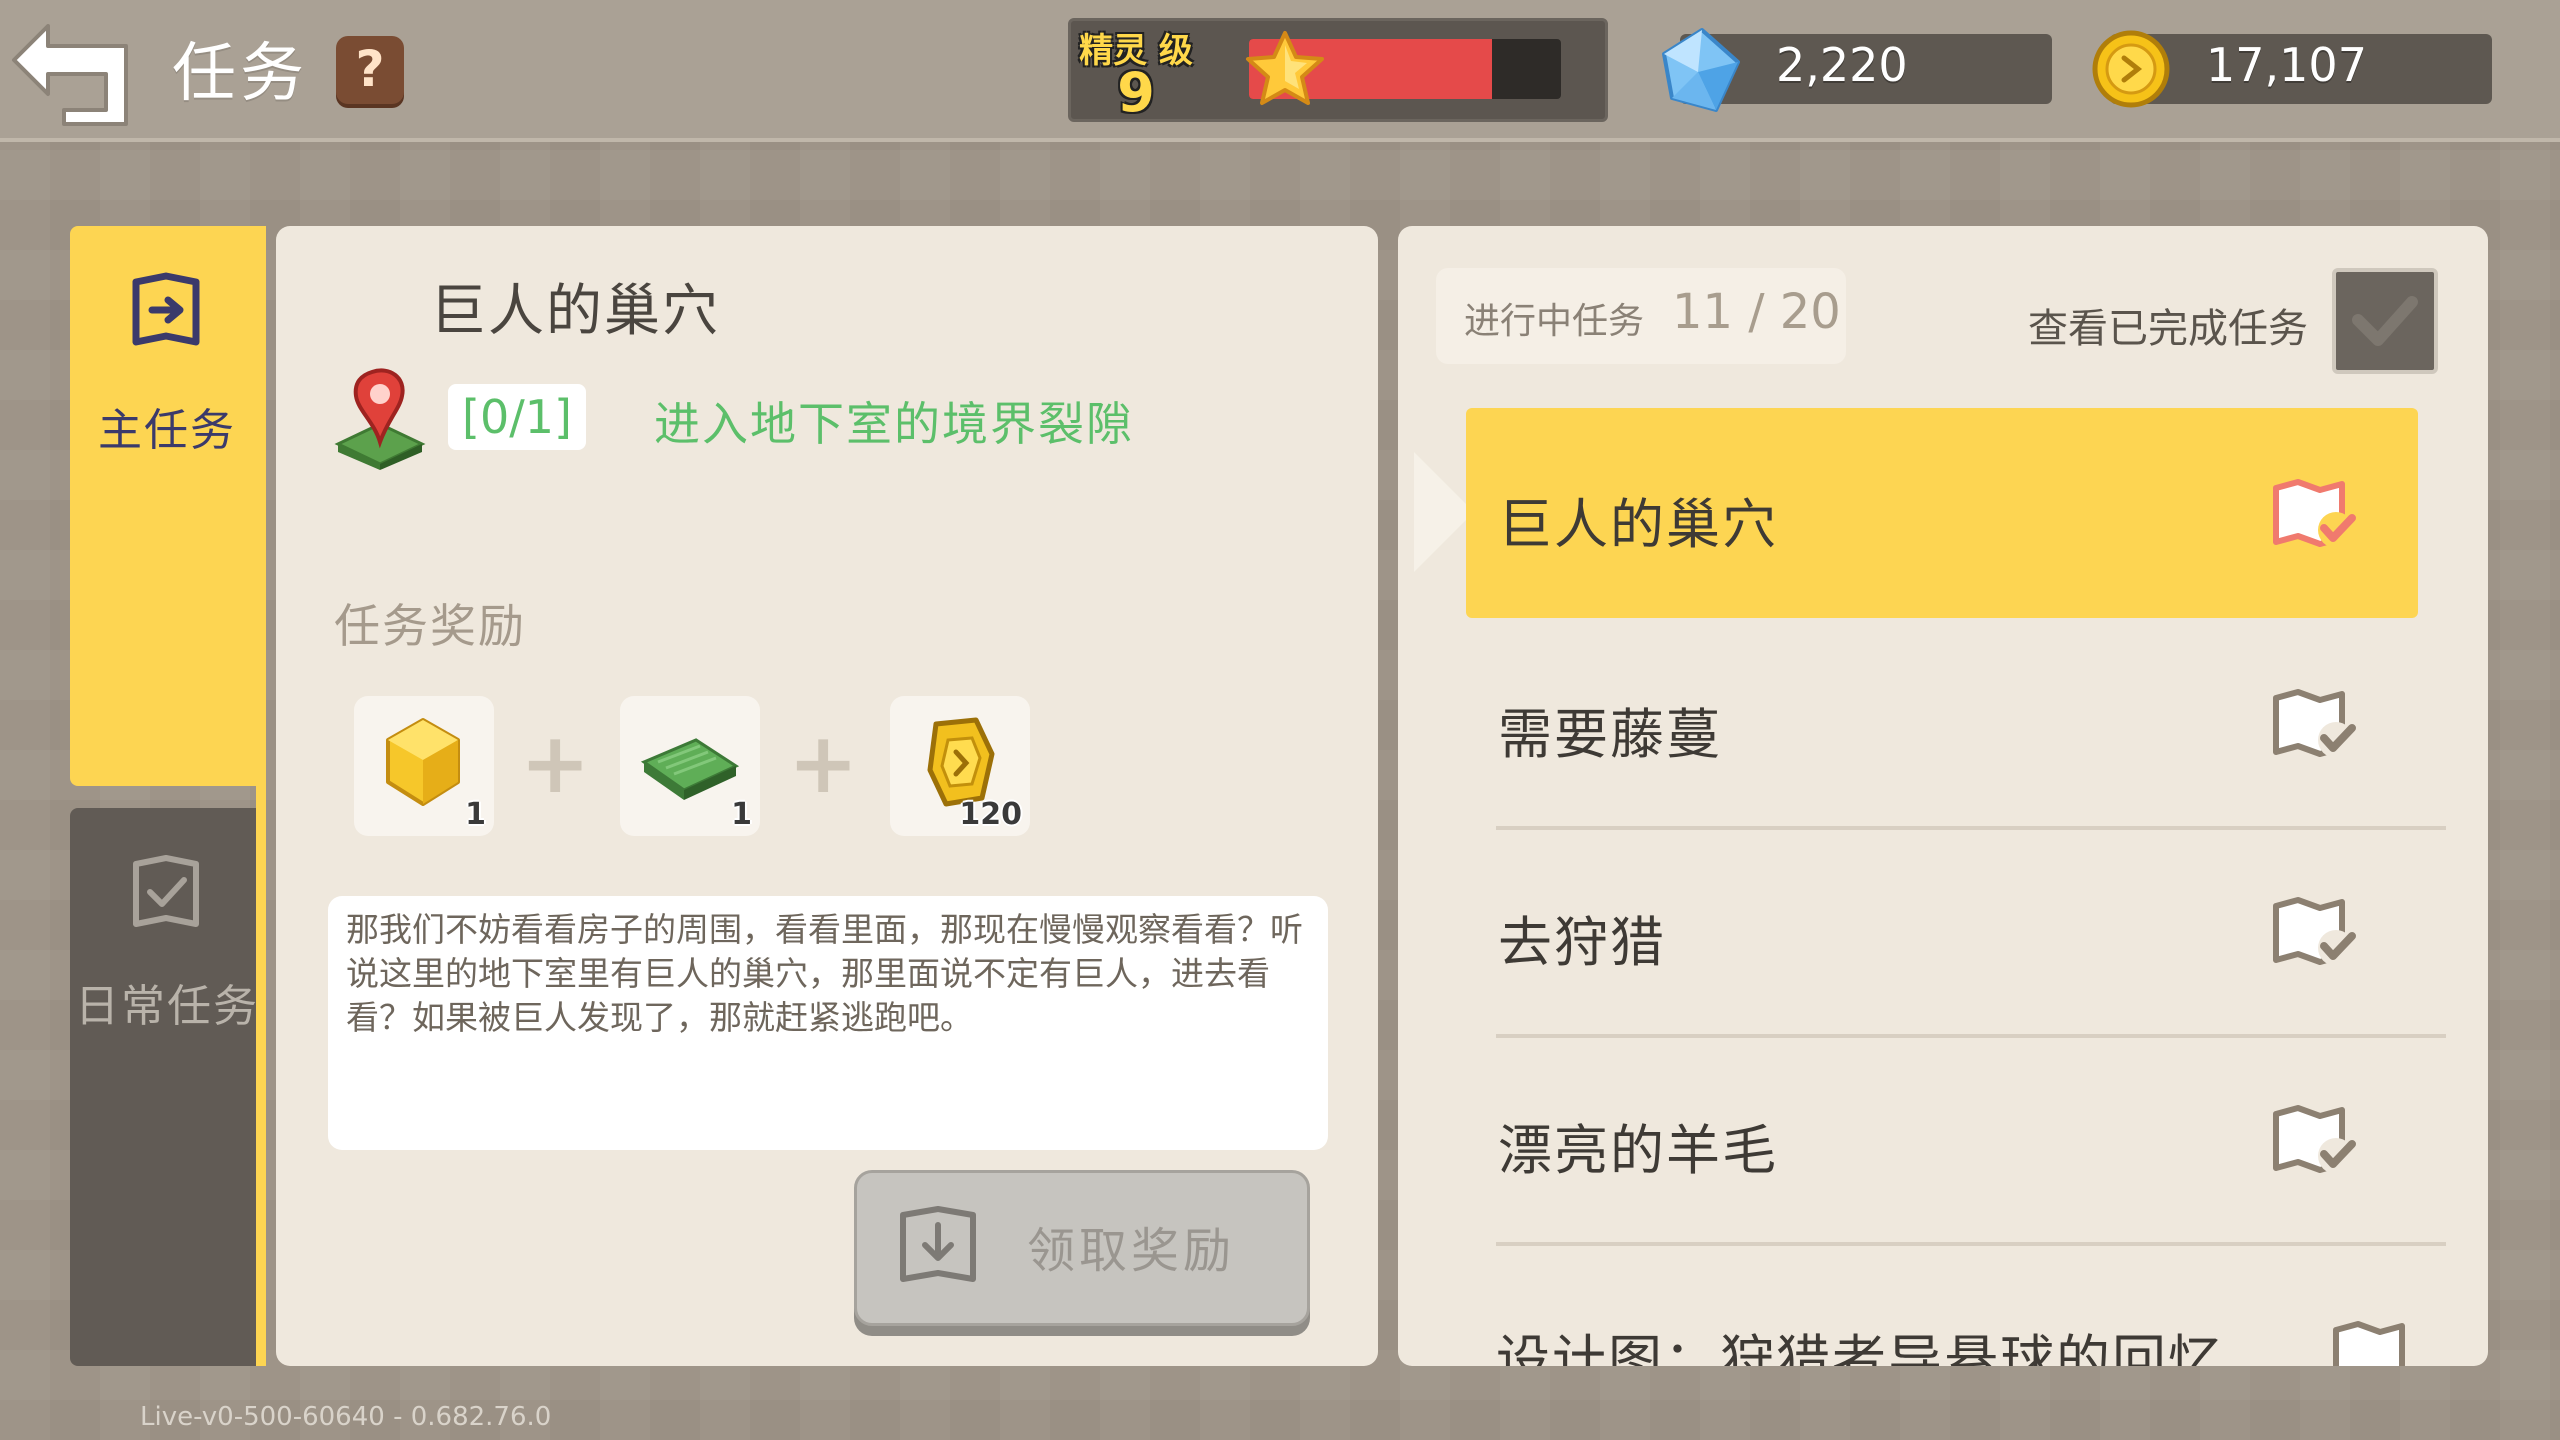 The width and height of the screenshot is (2560, 1440). I want to click on checkmark-icon, so click(2385, 321).